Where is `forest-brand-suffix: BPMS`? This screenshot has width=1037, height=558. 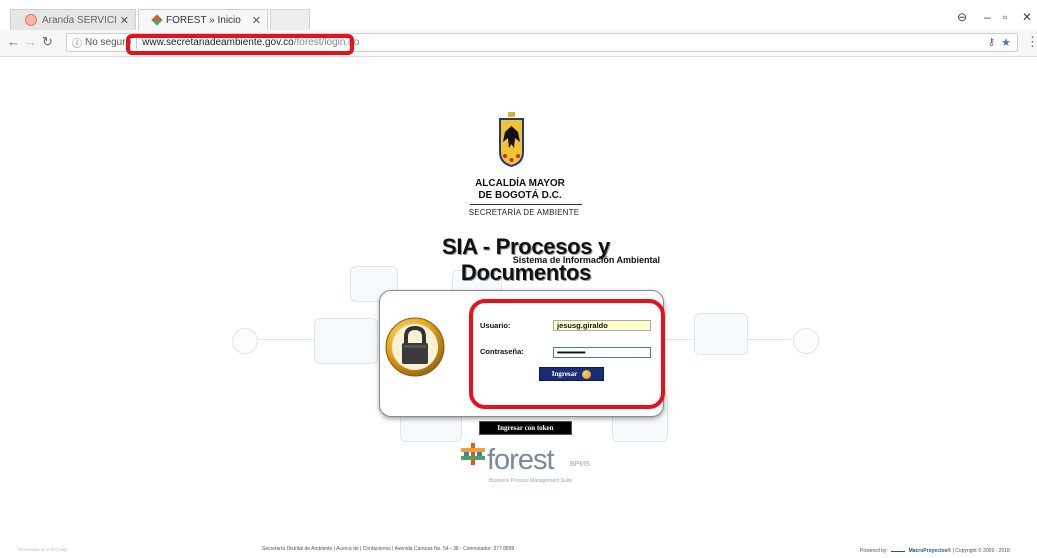
forest-brand-suffix: BPMS is located at coordinates (580, 464).